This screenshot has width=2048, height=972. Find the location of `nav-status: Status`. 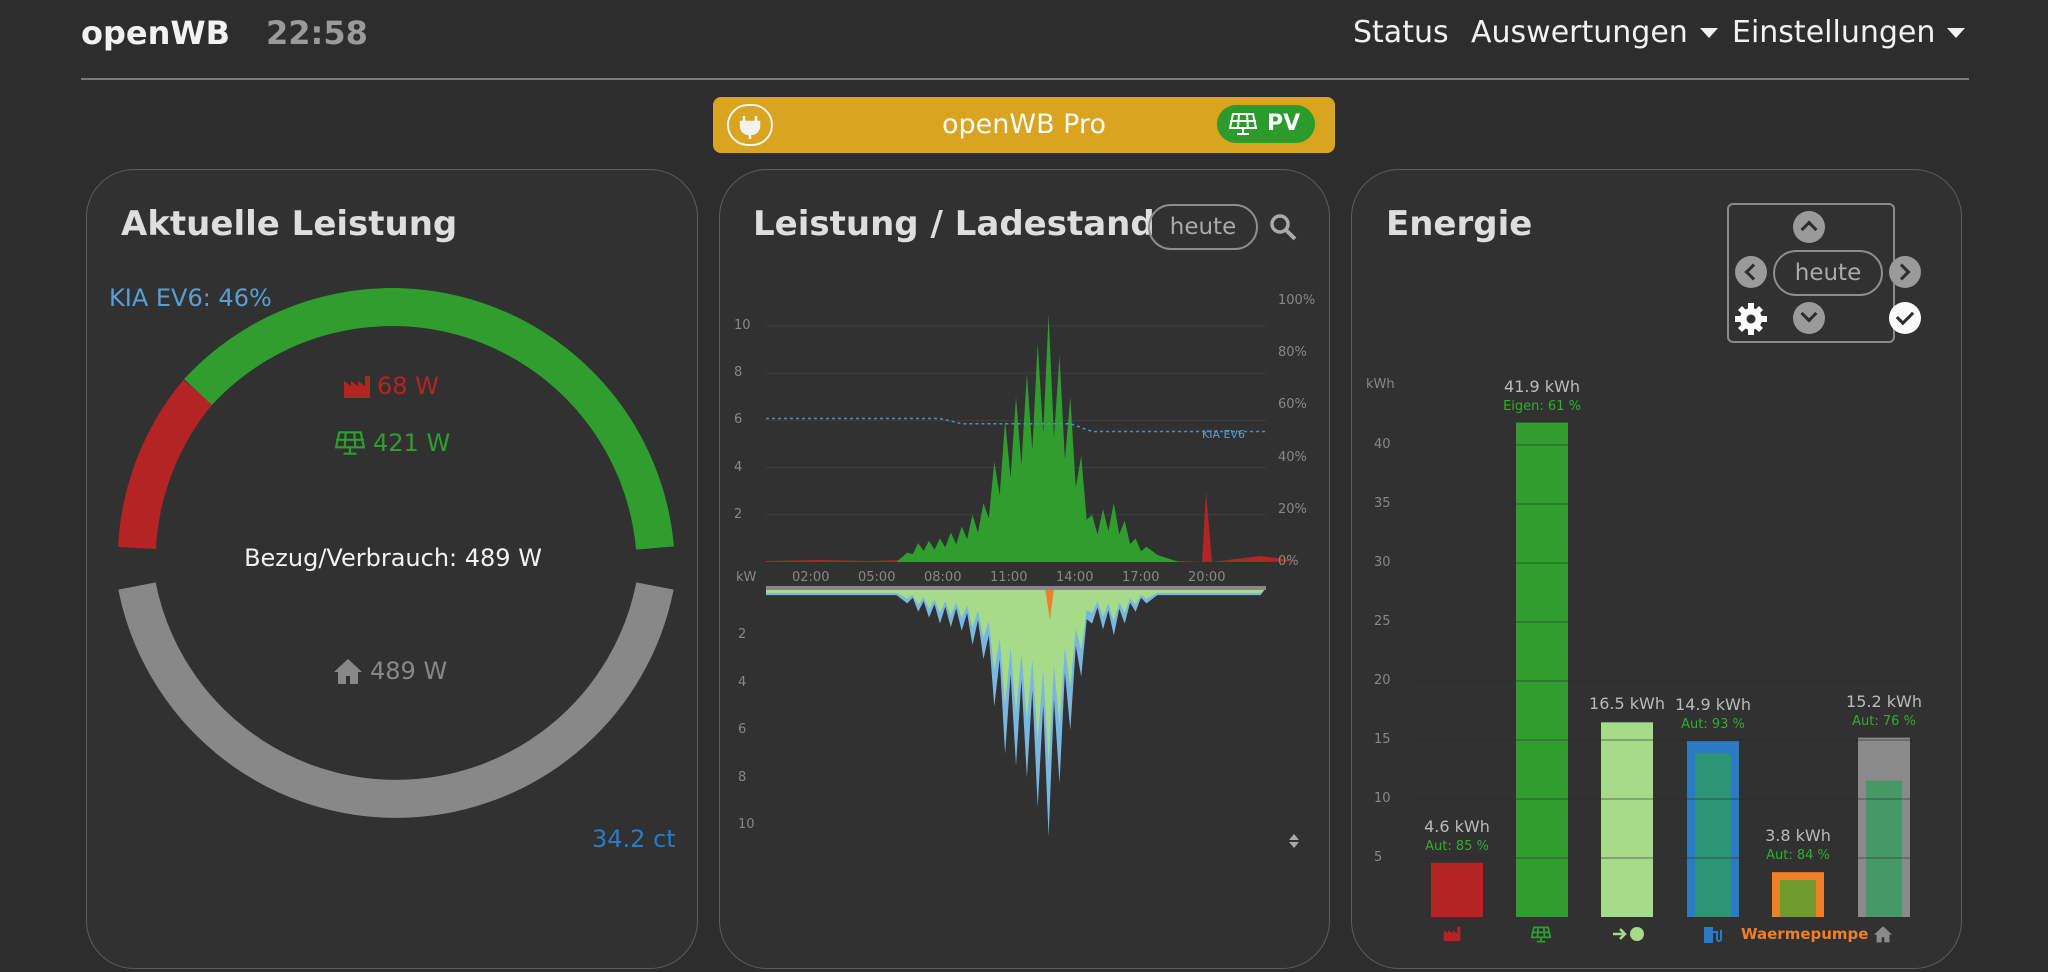

nav-status: Status is located at coordinates (1401, 32).